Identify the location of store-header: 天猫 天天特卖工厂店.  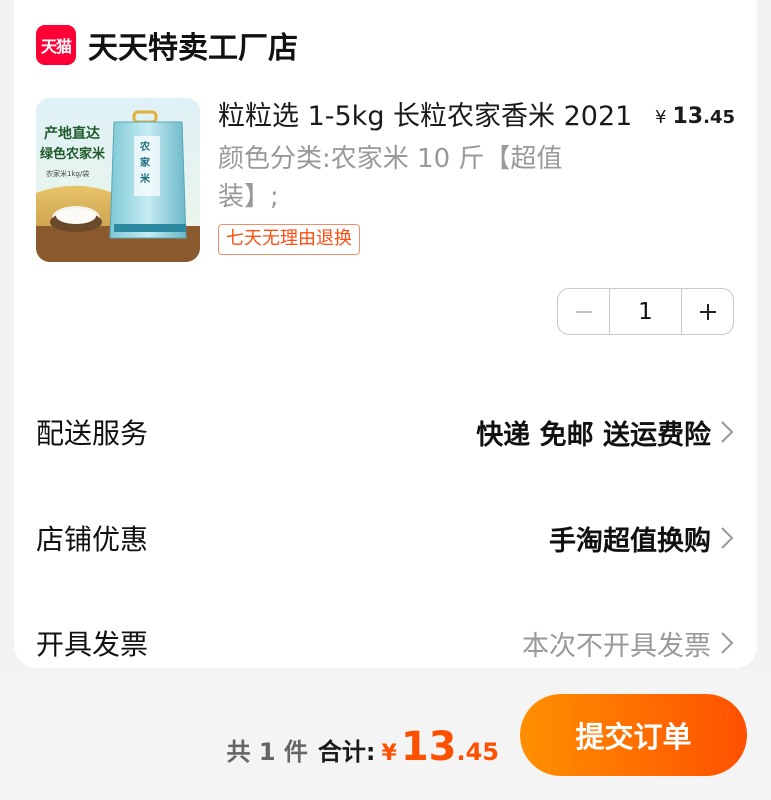
(167, 45).